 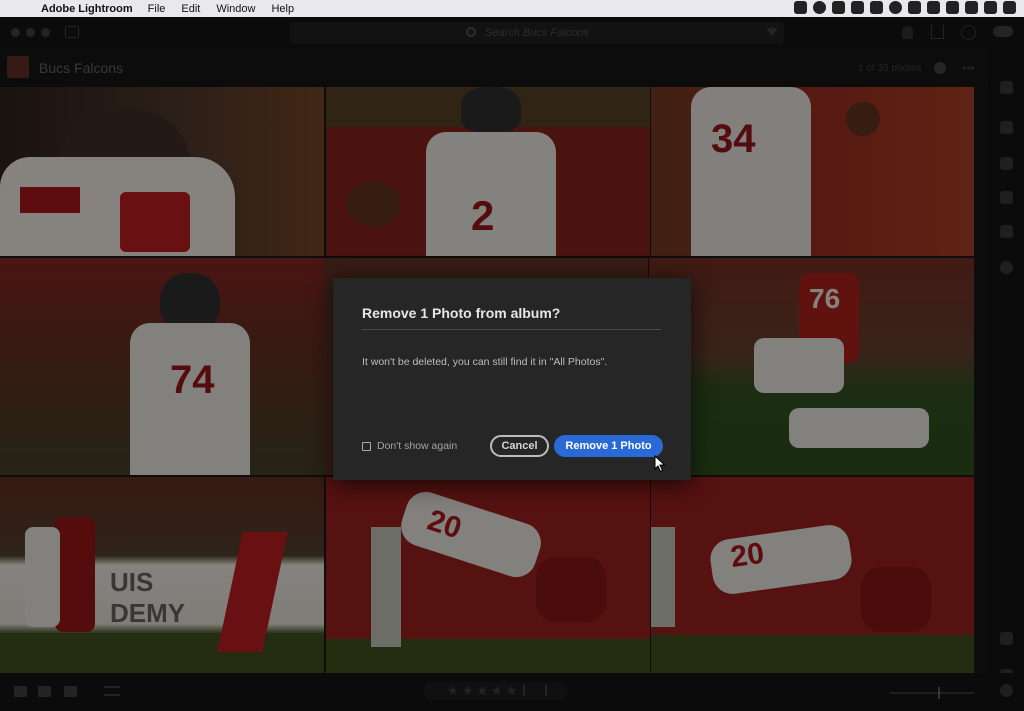 What do you see at coordinates (1009, 7) in the screenshot?
I see `wifi-icon` at bounding box center [1009, 7].